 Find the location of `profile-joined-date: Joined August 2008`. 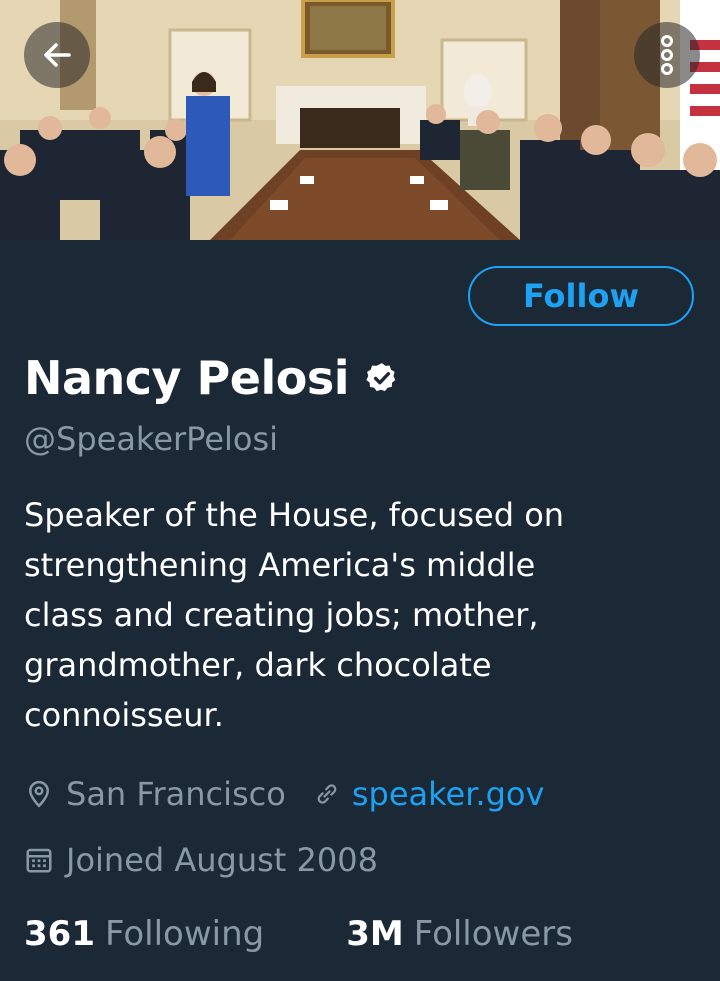

profile-joined-date: Joined August 2008 is located at coordinates (222, 860).